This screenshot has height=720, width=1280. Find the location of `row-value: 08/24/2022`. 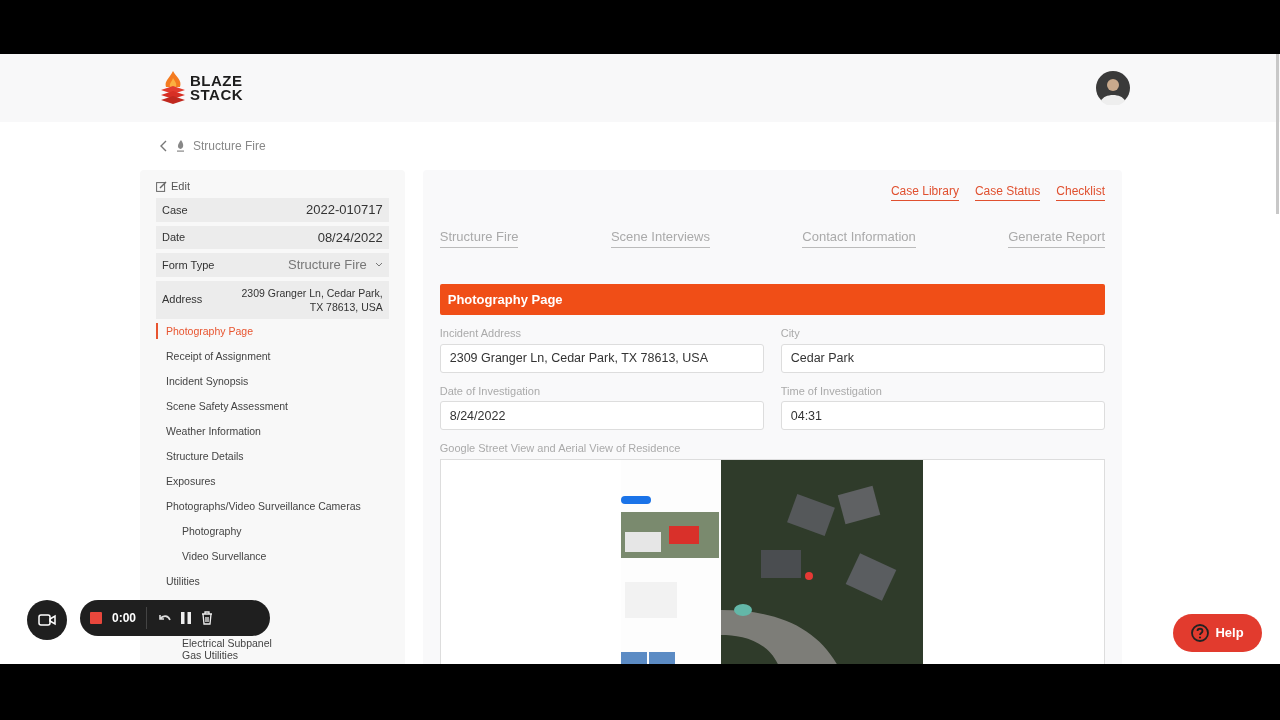

row-value: 08/24/2022 is located at coordinates (350, 237).